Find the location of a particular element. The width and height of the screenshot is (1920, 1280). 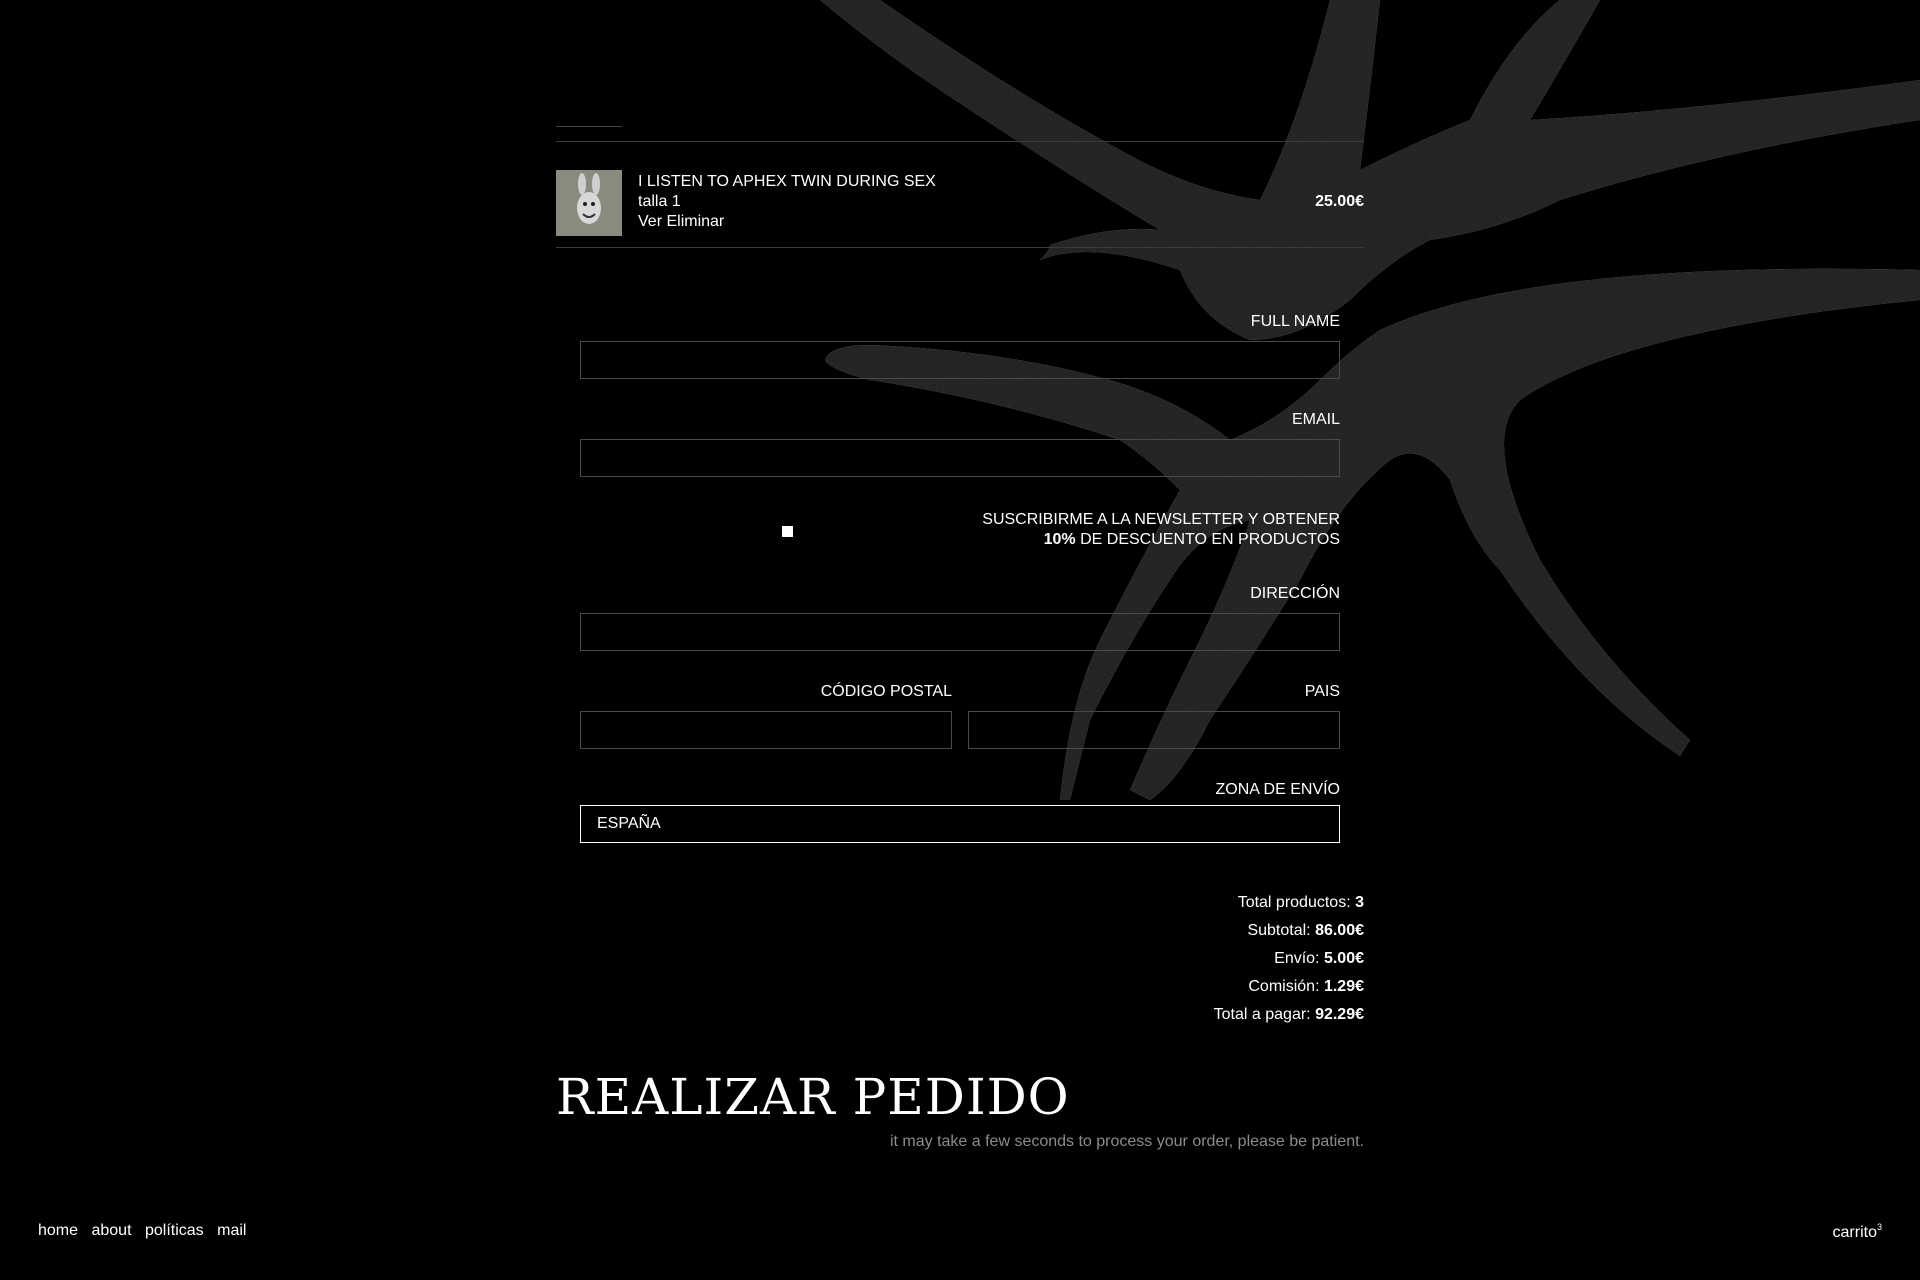

fee-value: 1.29€ is located at coordinates (1343, 986).